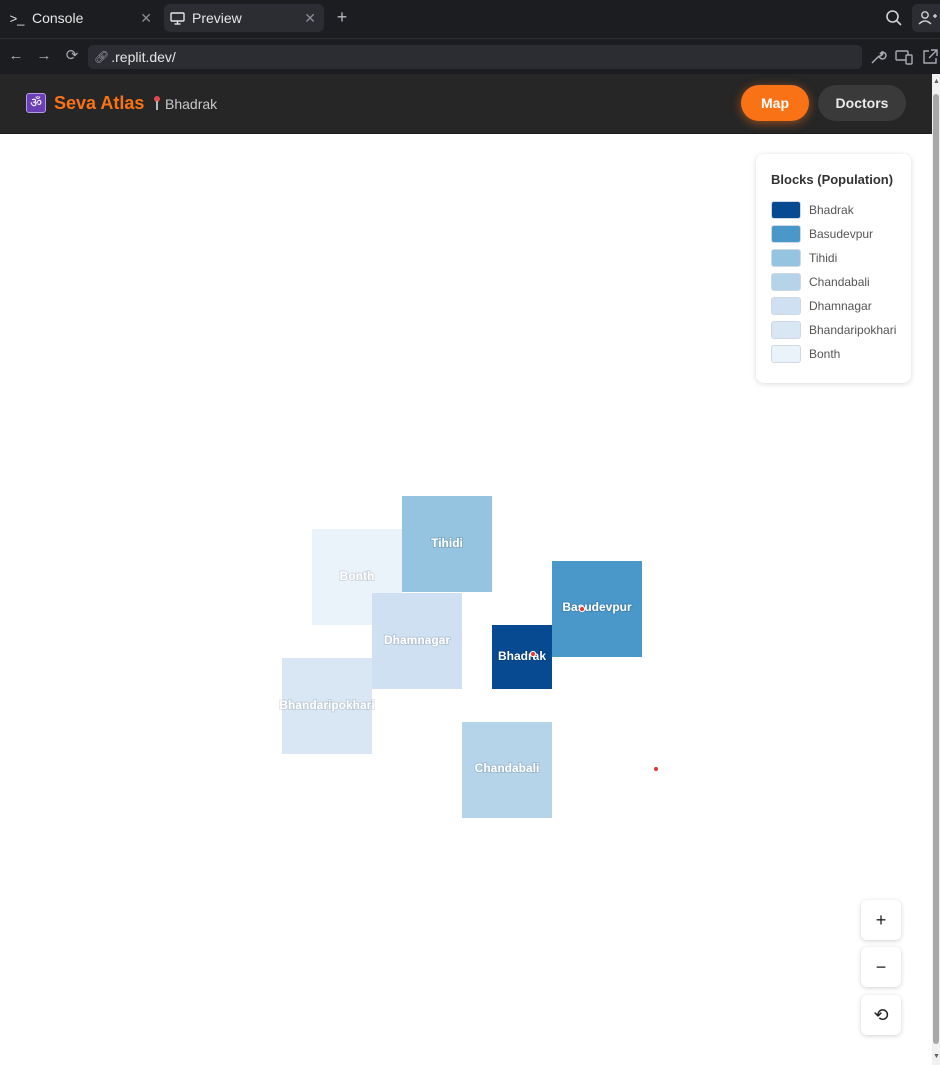  Describe the element at coordinates (805, 354) in the screenshot. I see `legend-item: Bonth` at that location.